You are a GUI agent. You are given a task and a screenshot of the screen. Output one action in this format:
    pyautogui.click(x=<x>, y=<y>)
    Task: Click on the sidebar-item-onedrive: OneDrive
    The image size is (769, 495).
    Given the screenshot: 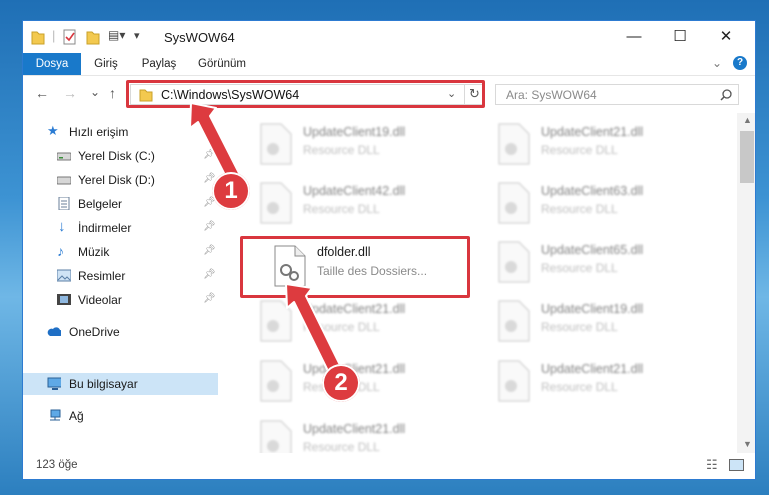 What is the action you would take?
    pyautogui.click(x=120, y=332)
    